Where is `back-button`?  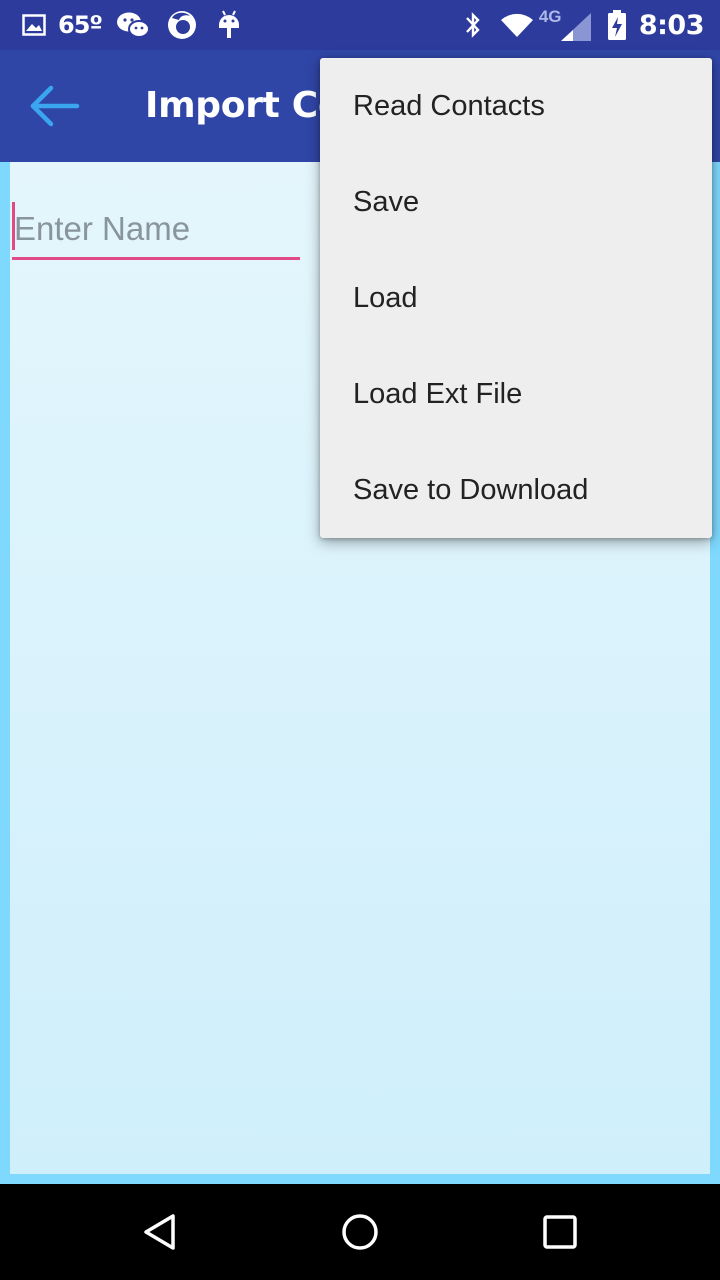 back-button is located at coordinates (54, 106).